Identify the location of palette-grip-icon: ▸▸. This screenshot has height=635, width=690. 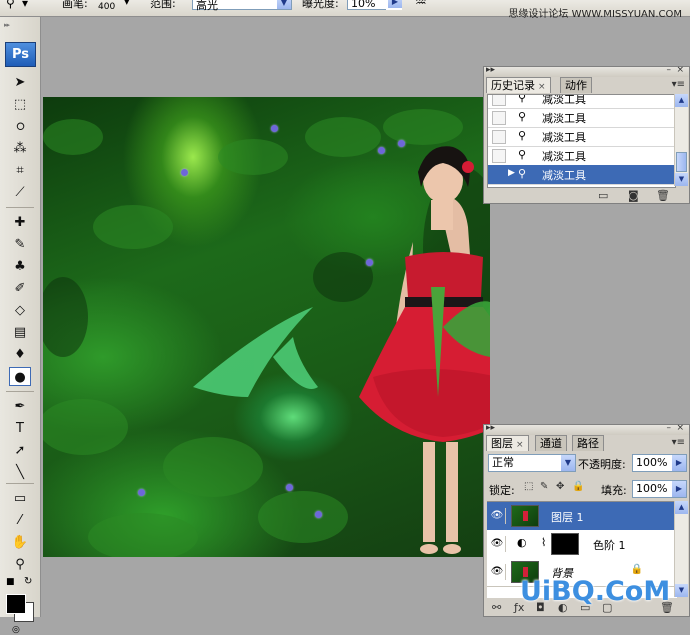
(7, 25).